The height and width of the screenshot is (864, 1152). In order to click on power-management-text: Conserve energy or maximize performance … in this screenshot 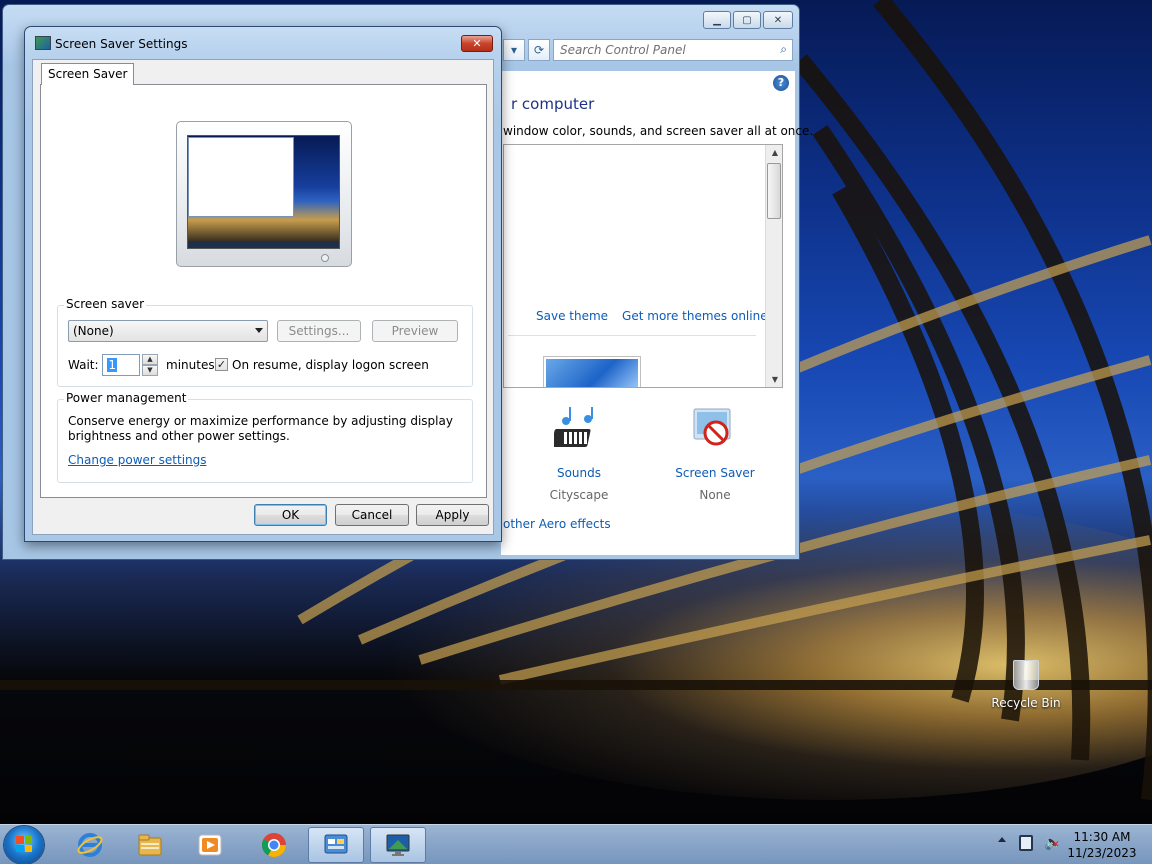, I will do `click(260, 428)`.